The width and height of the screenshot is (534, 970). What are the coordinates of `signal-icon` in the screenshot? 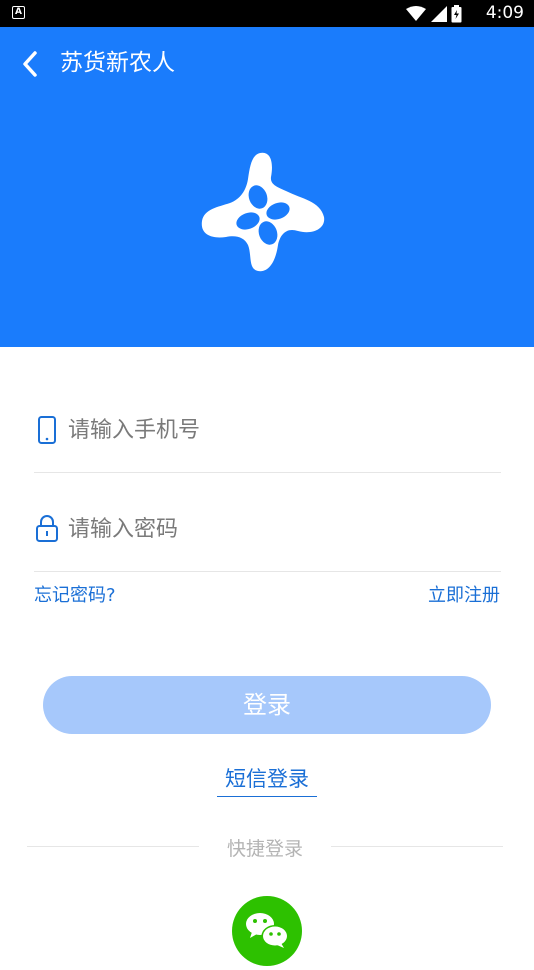 It's located at (439, 13).